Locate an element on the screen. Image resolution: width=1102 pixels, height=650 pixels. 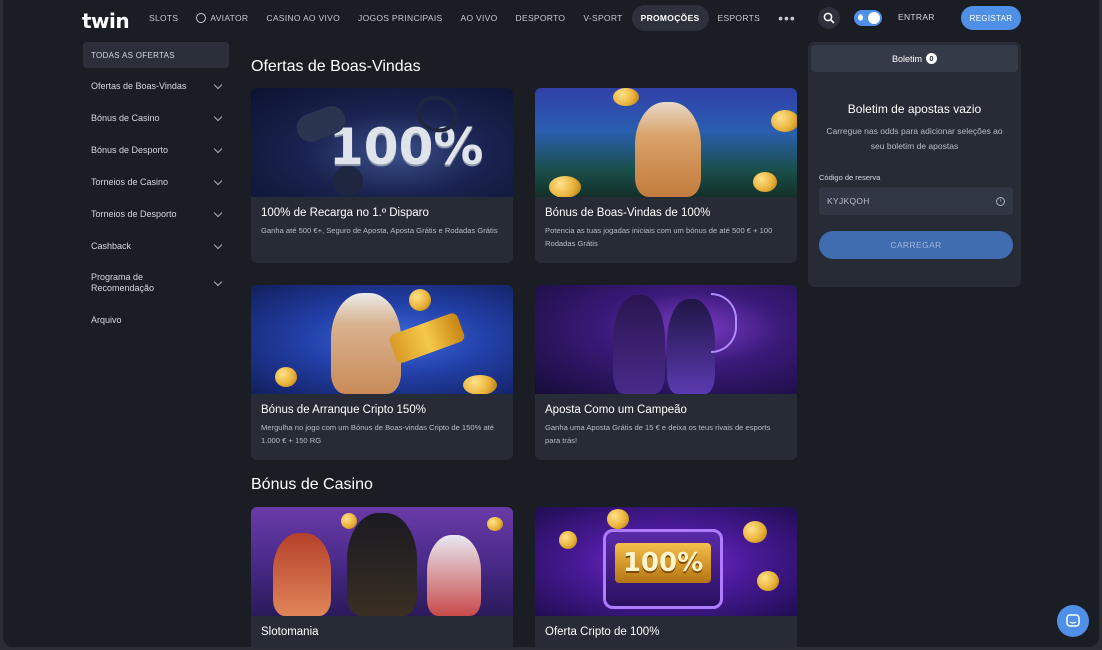
load-button: CARREGAR is located at coordinates (916, 245).